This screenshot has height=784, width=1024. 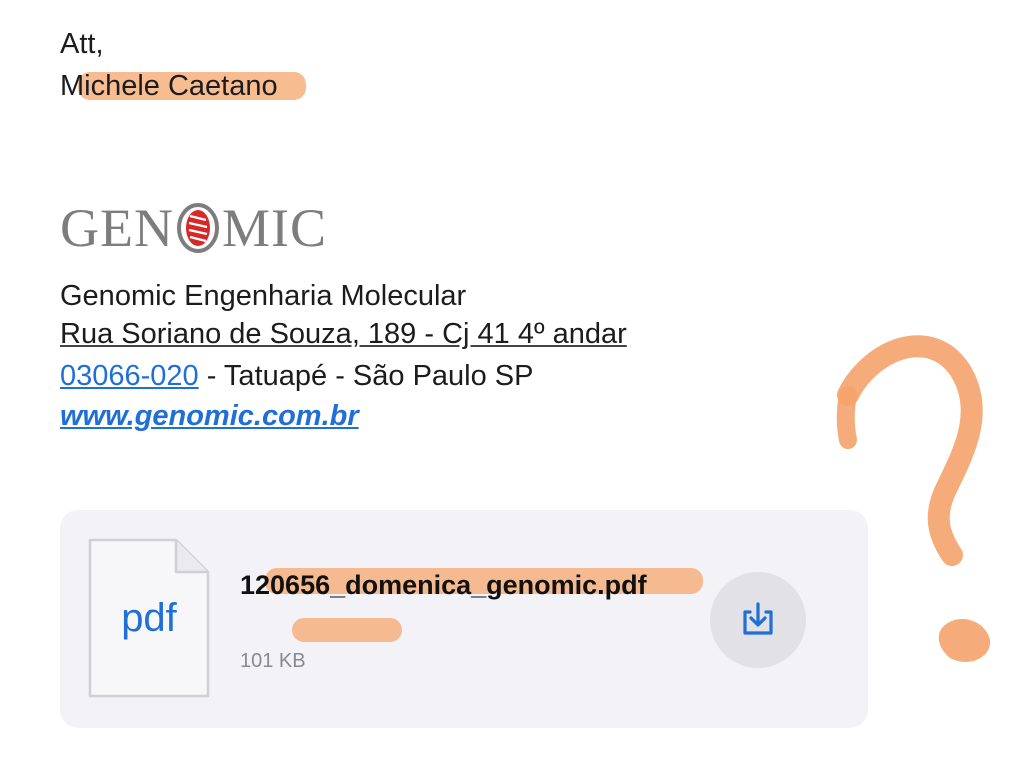 I want to click on download-button, so click(x=758, y=620).